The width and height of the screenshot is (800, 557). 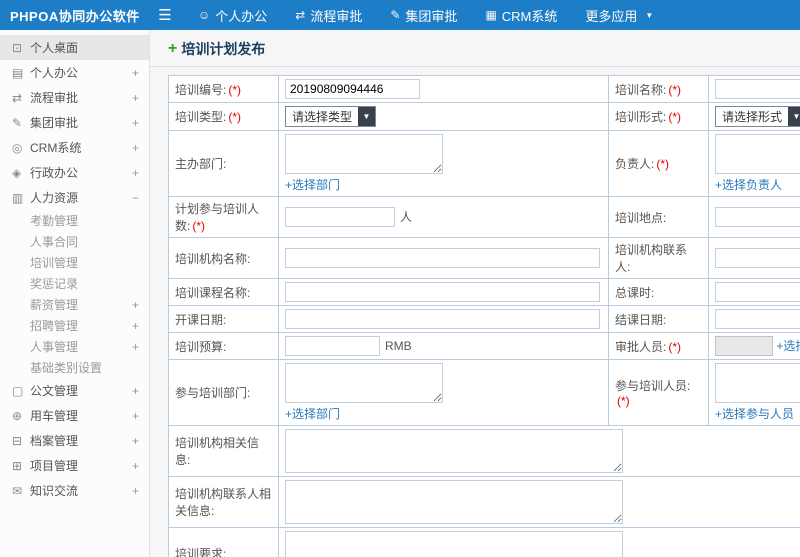 What do you see at coordinates (757, 383) in the screenshot?
I see `participants-textarea` at bounding box center [757, 383].